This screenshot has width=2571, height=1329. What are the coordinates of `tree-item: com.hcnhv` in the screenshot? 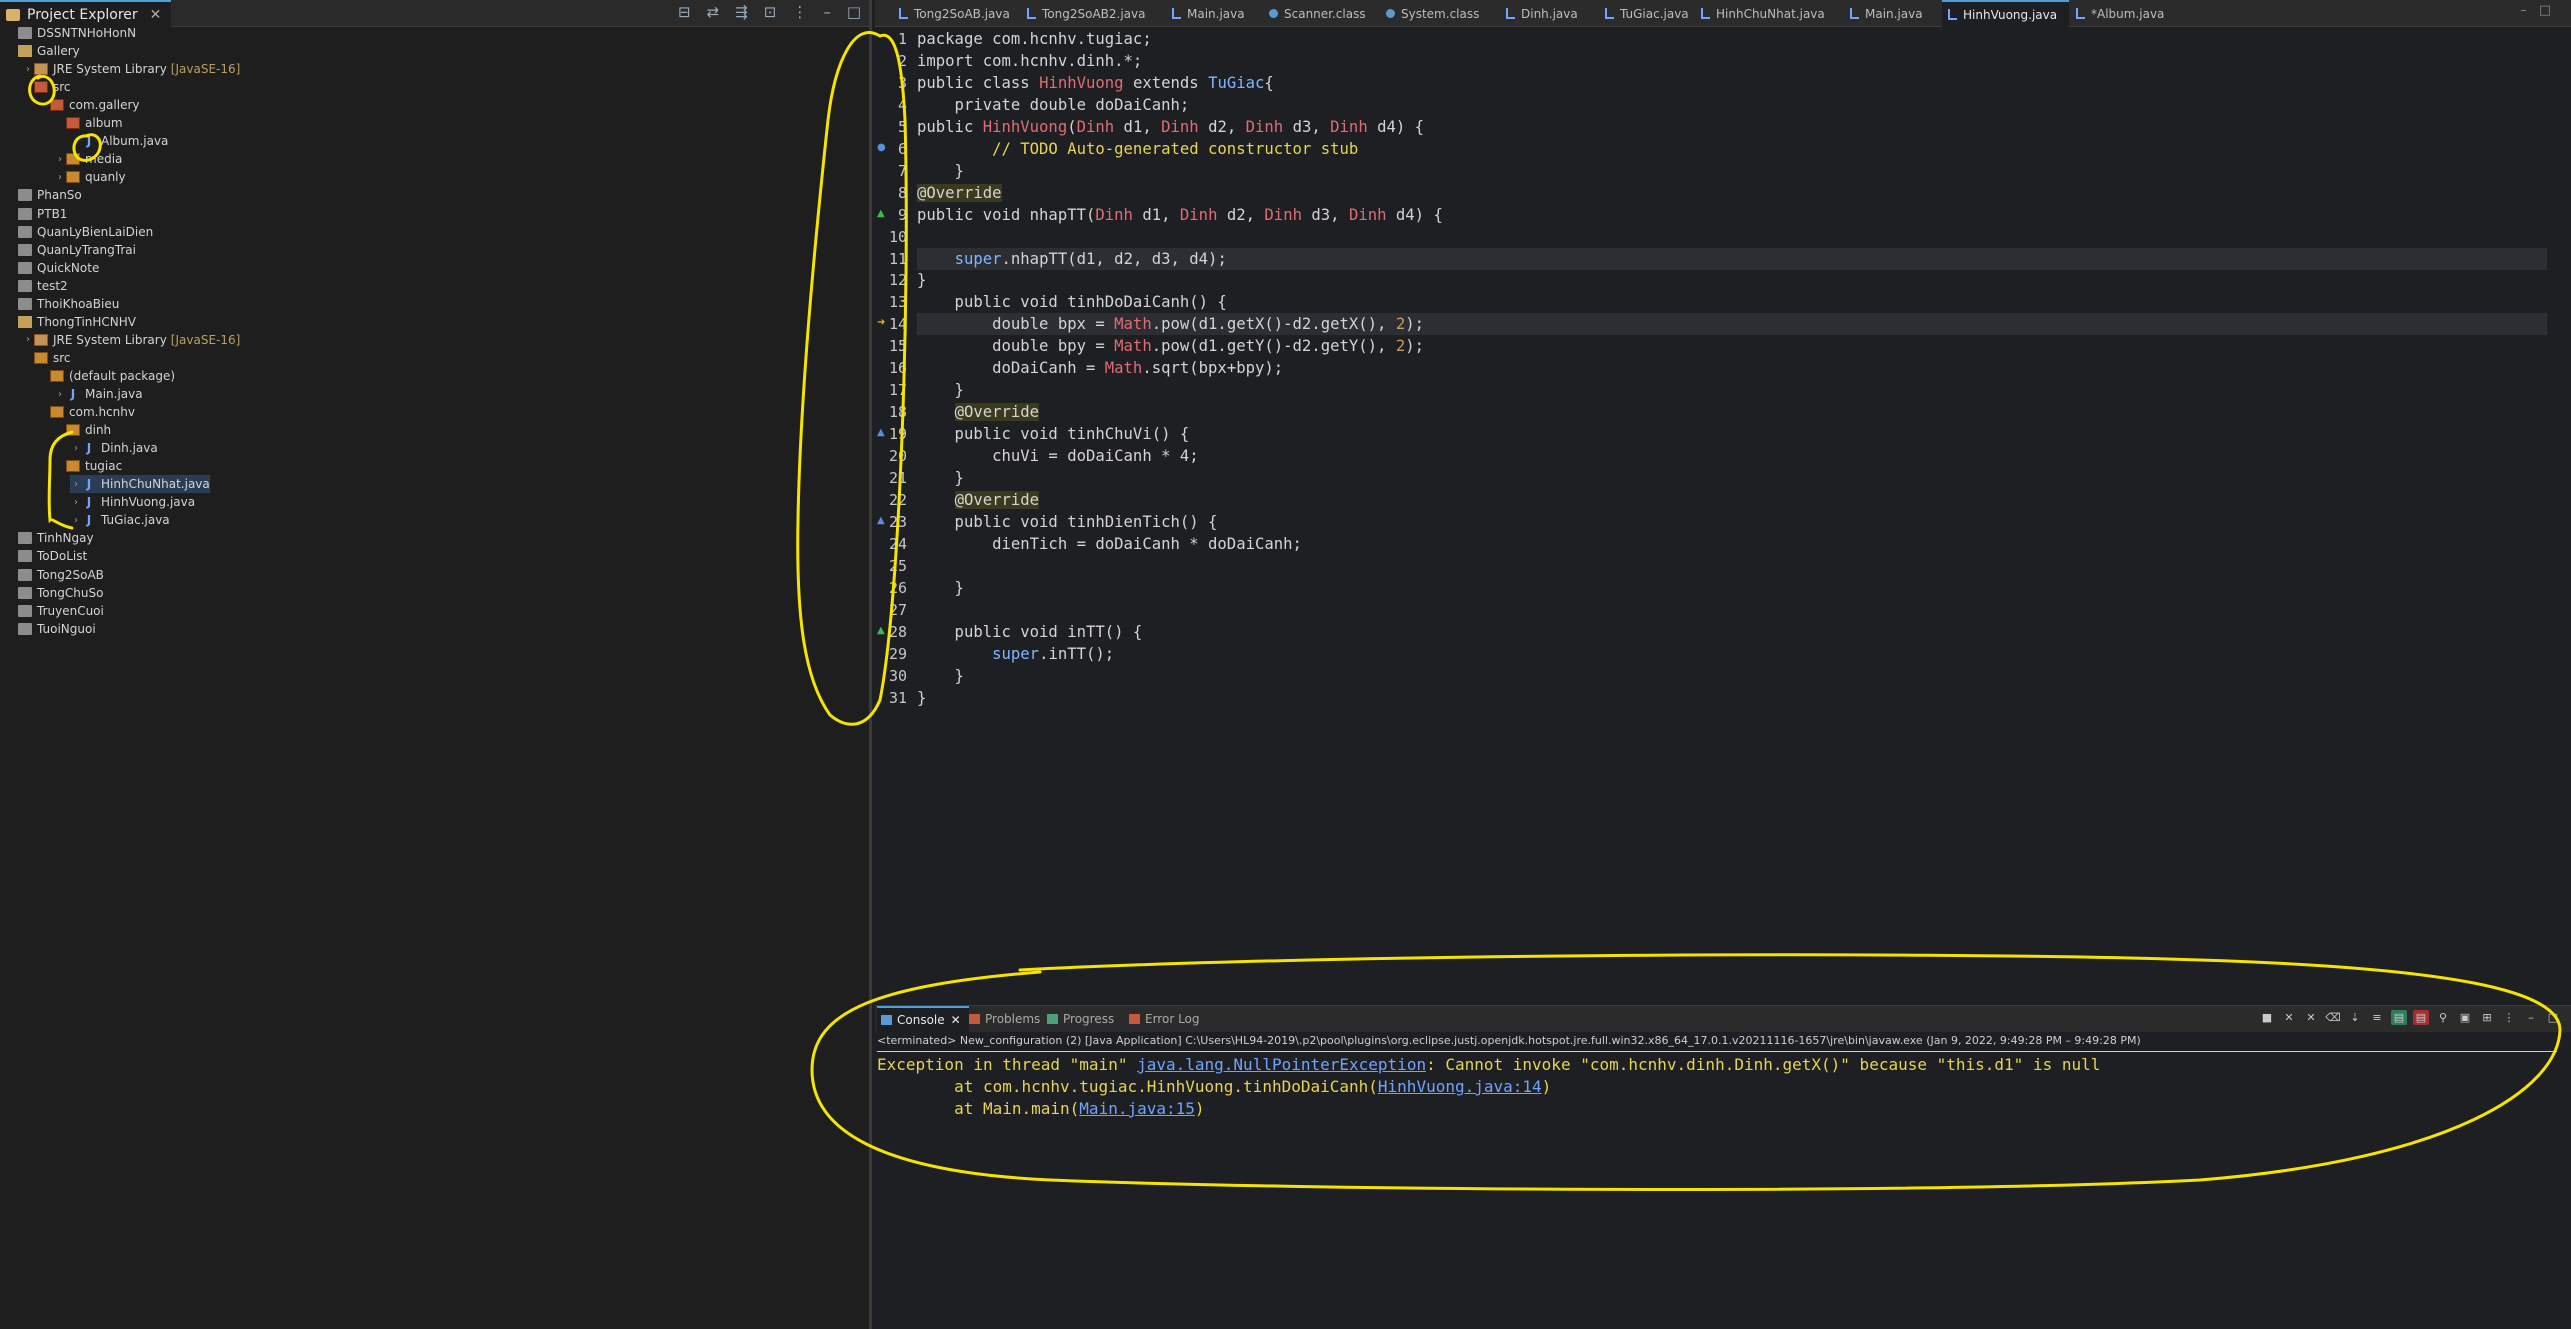 It's located at (86, 412).